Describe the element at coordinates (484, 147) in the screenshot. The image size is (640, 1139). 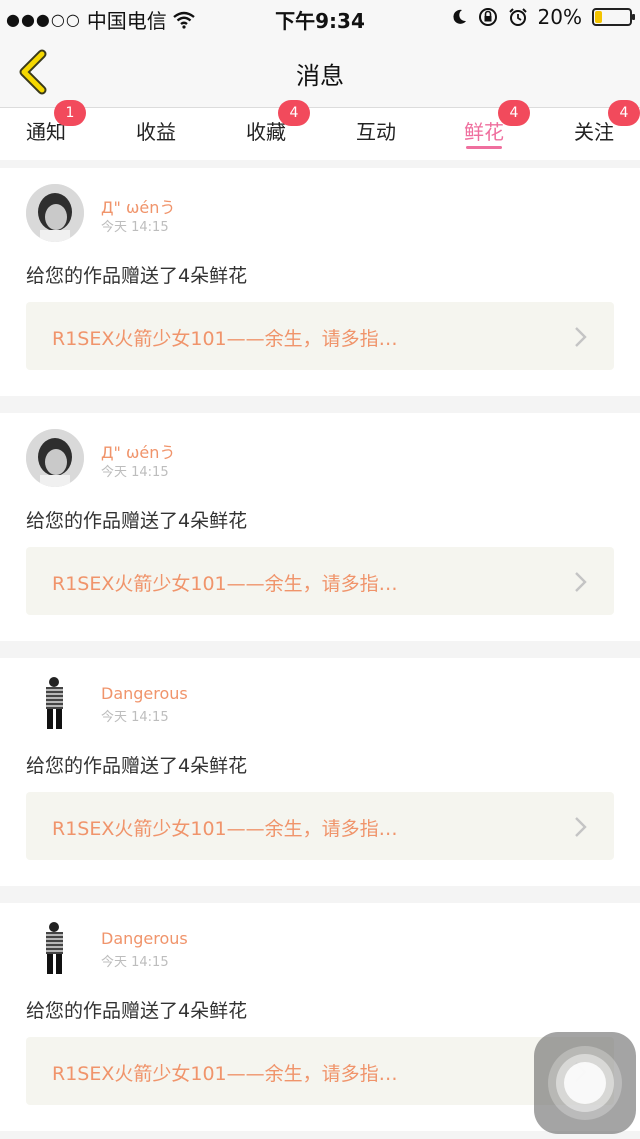
I see `active-tab-indicator` at that location.